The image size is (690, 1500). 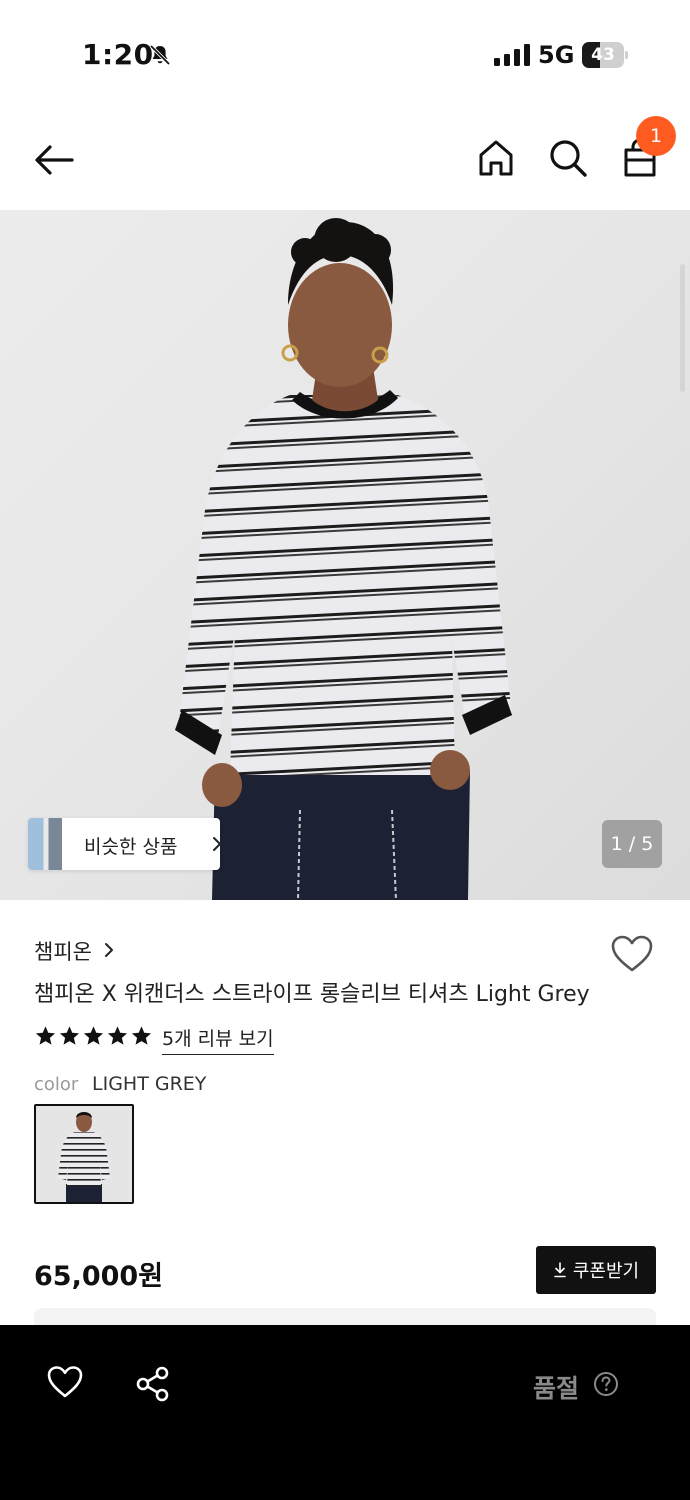 I want to click on battery-percent: 43, so click(x=603, y=55).